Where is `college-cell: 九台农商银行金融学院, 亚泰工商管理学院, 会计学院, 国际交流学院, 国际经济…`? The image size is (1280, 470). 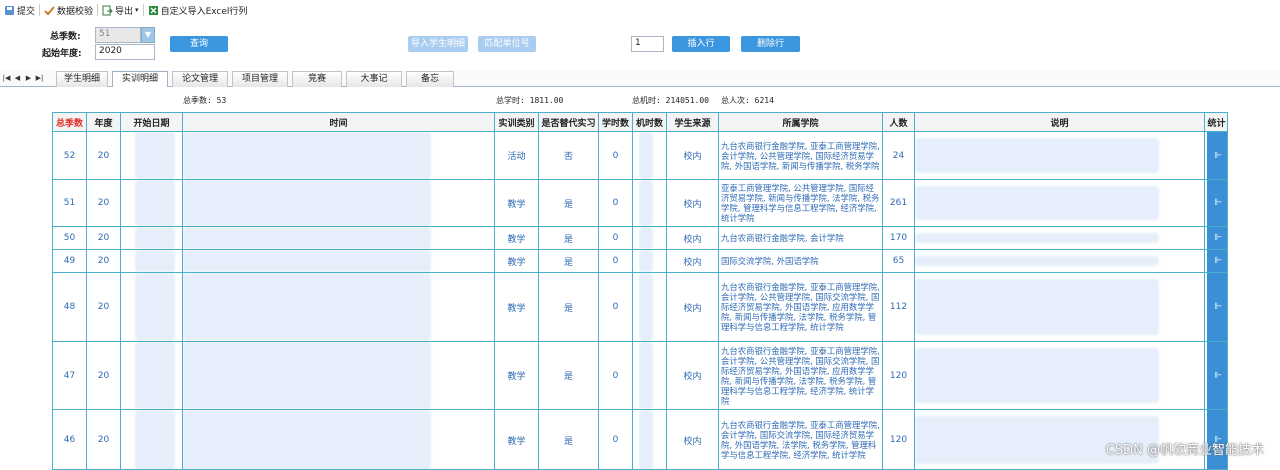 college-cell: 九台农商银行金融学院, 亚泰工商管理学院, 会计学院, 国际交流学院, 国际经济… is located at coordinates (801, 439).